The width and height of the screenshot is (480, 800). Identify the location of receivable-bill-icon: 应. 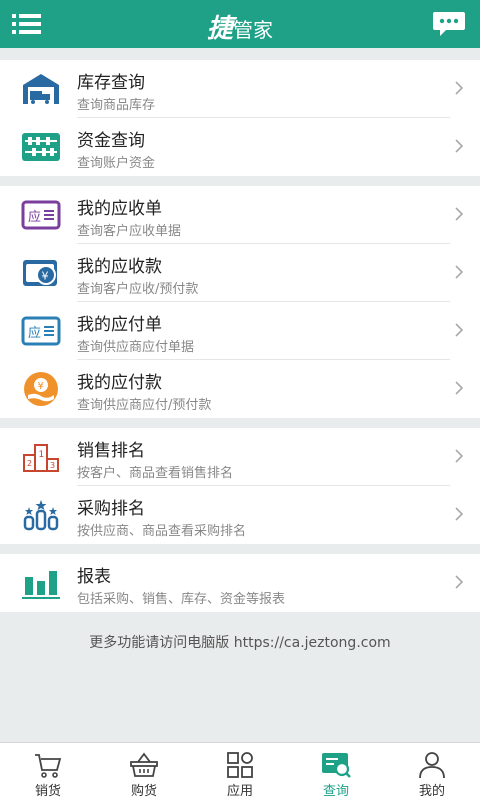
(41, 215).